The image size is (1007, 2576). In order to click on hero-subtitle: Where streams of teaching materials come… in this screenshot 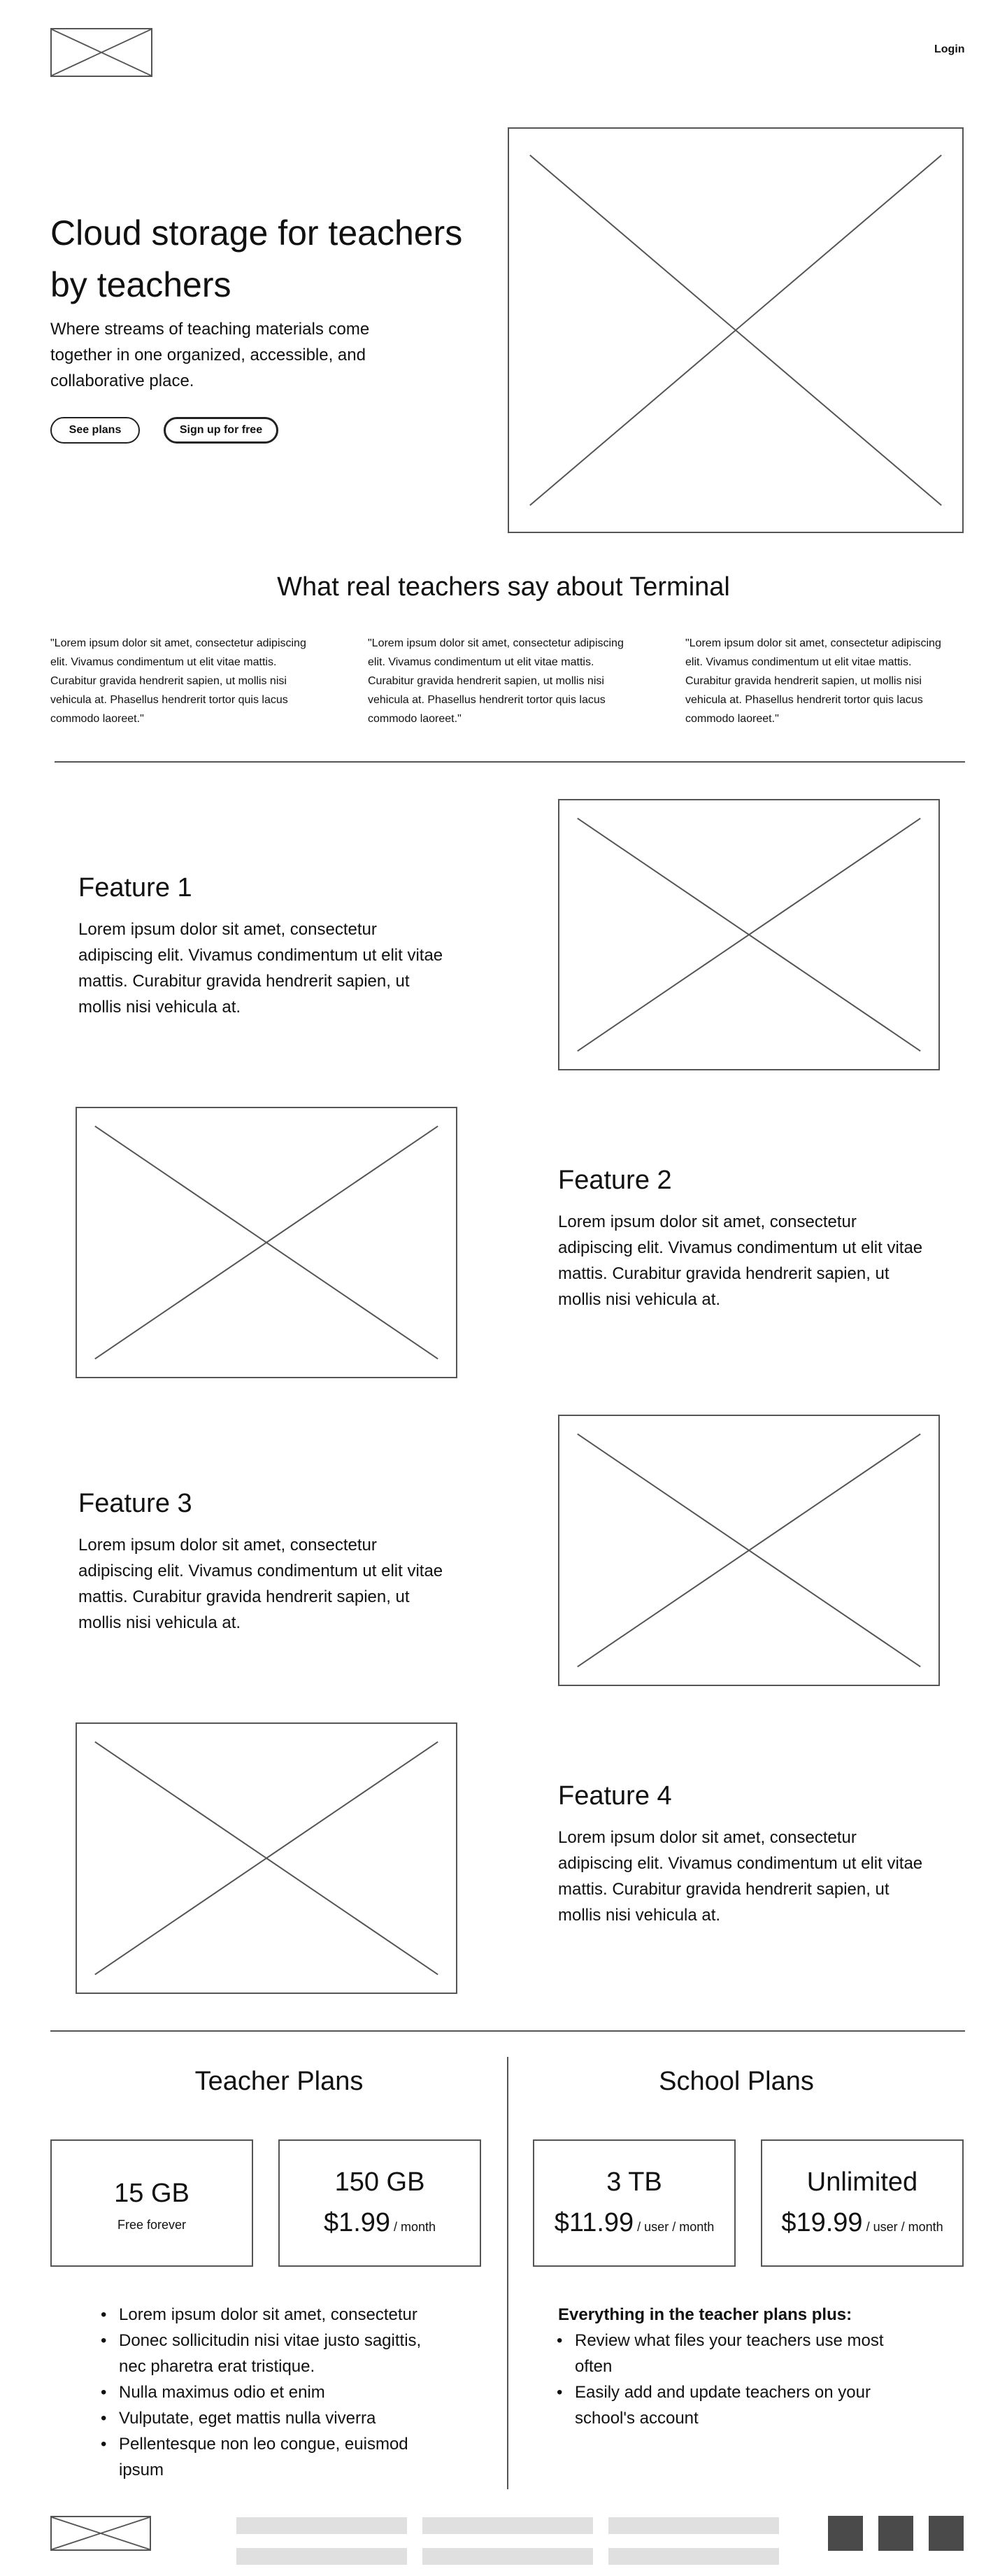, I will do `click(209, 355)`.